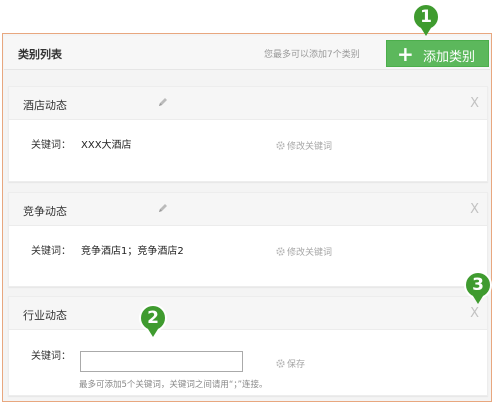  What do you see at coordinates (478, 285) in the screenshot?
I see `callout-number: 3` at bounding box center [478, 285].